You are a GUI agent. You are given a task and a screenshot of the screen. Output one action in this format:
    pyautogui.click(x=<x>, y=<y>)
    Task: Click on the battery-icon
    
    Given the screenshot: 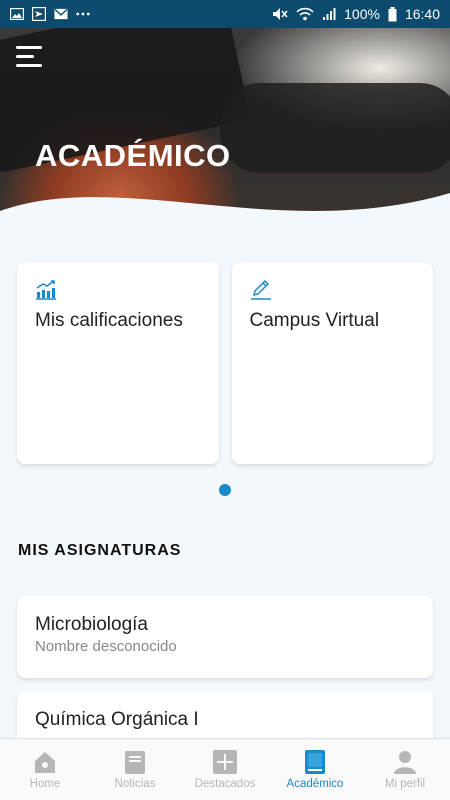 What is the action you would take?
    pyautogui.click(x=392, y=14)
    